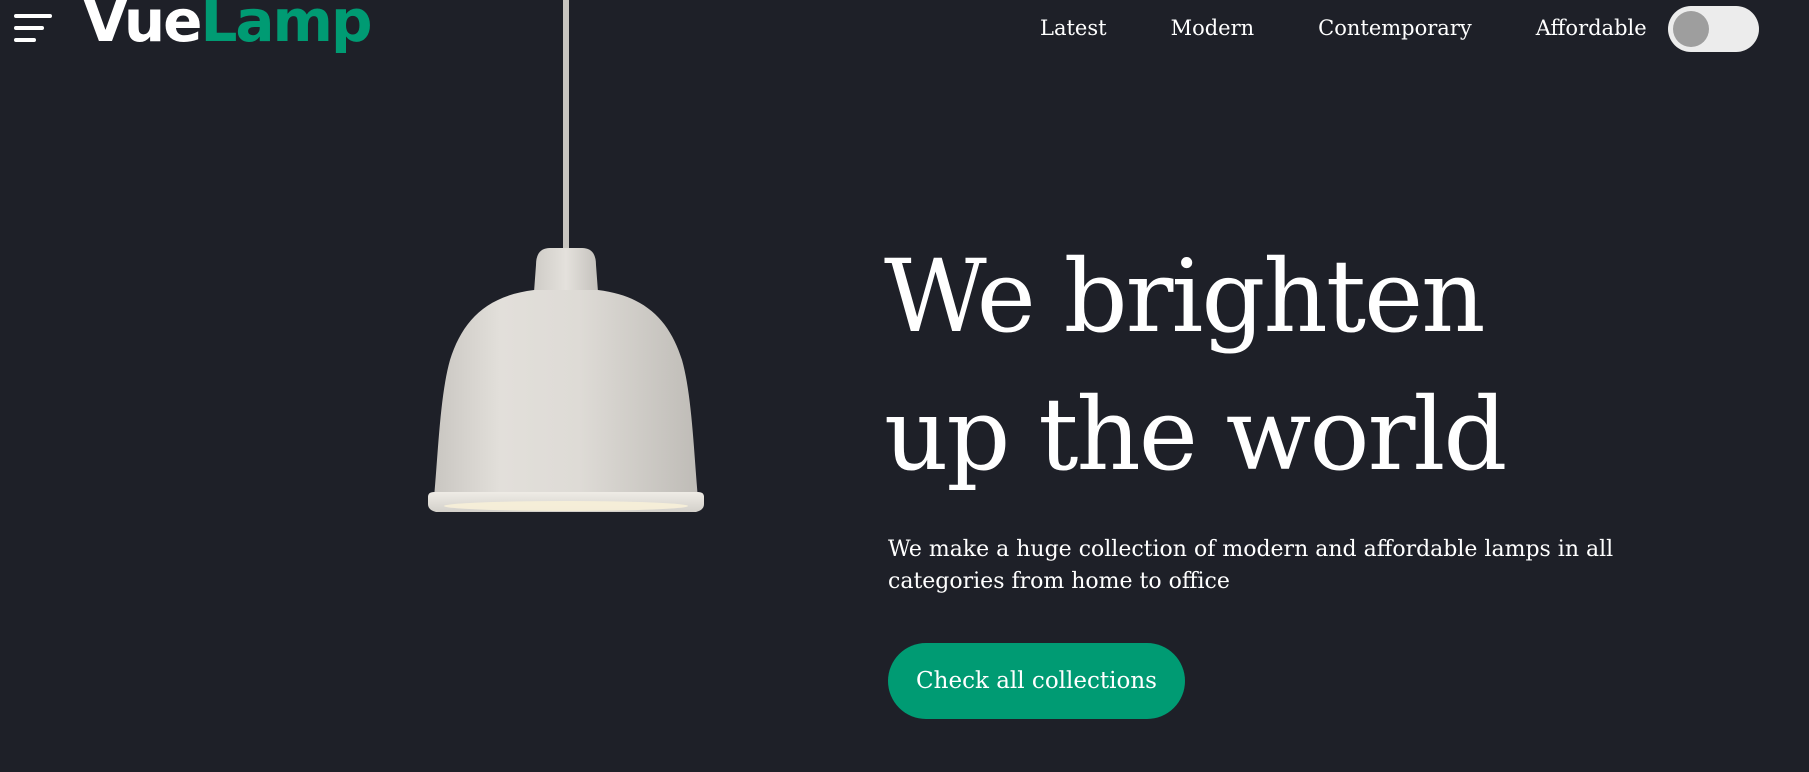 This screenshot has height=772, width=1809. Describe the element at coordinates (1073, 28) in the screenshot. I see `nav-link-latest: Latest` at that location.